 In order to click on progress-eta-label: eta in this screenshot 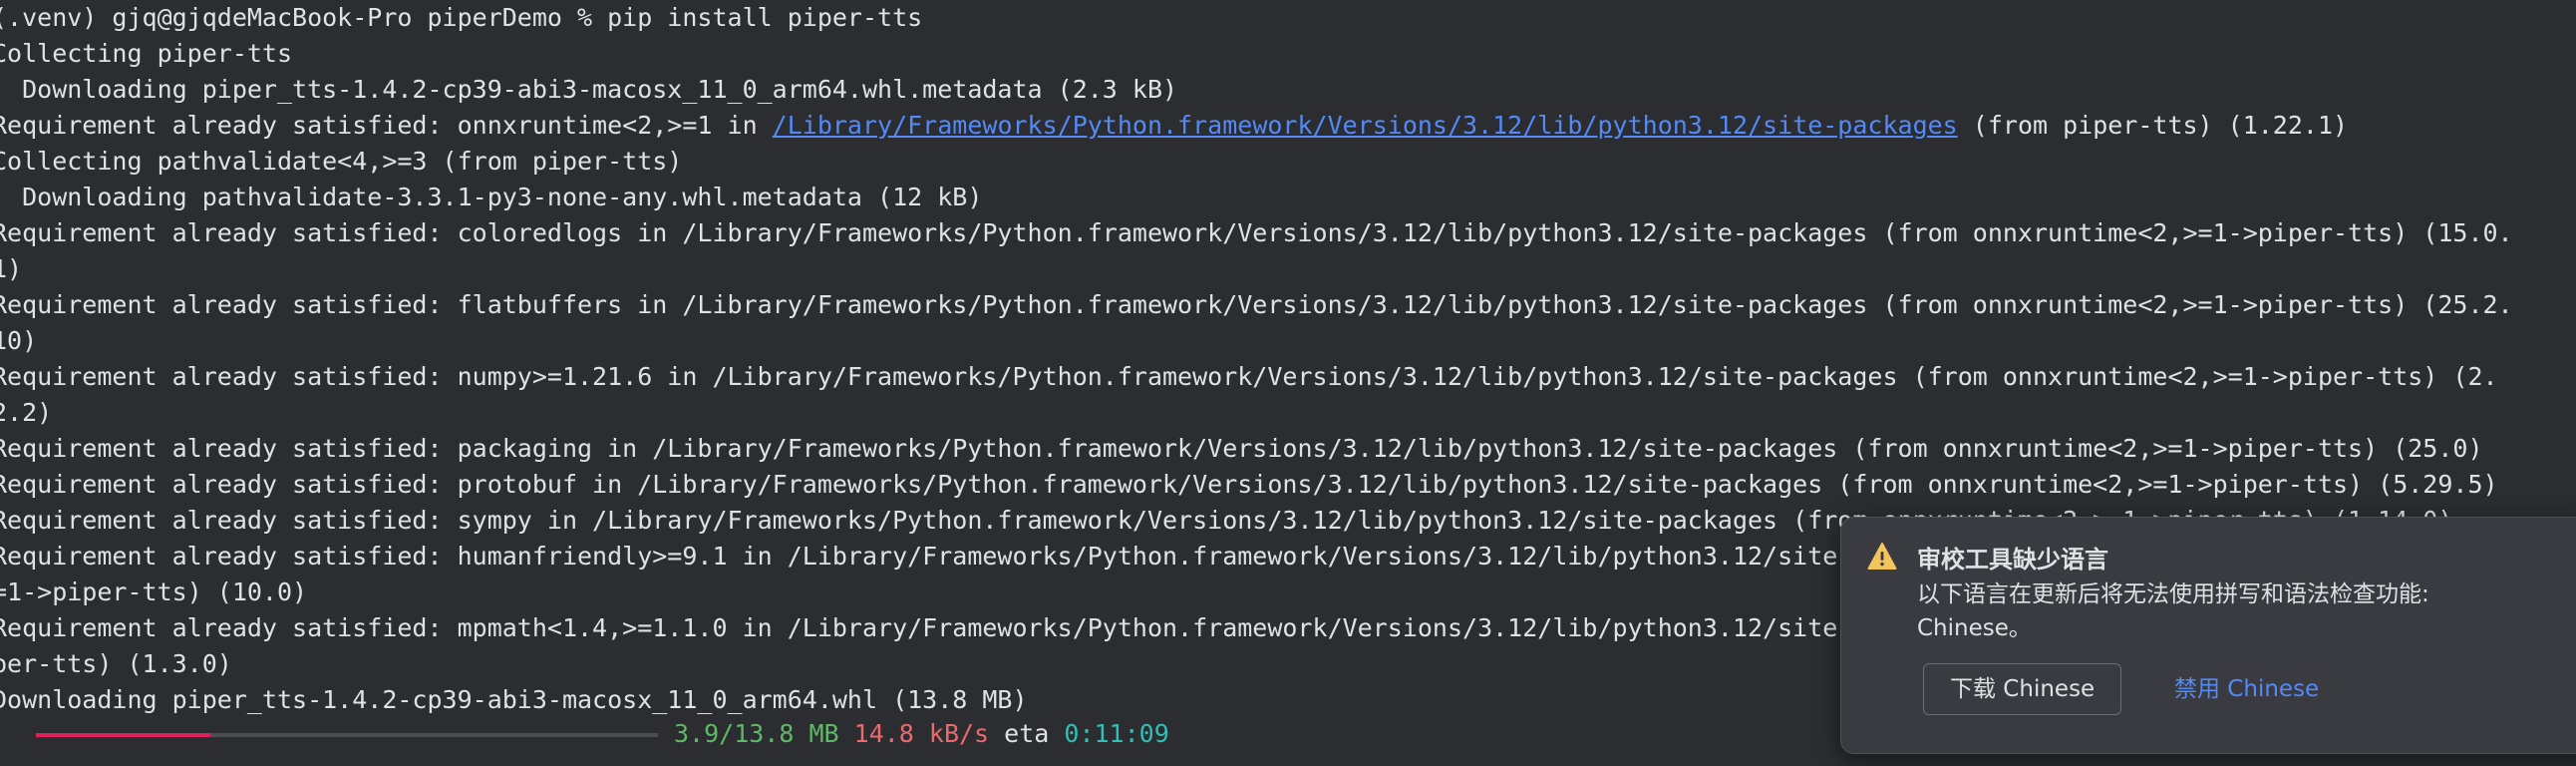, I will do `click(1027, 733)`.